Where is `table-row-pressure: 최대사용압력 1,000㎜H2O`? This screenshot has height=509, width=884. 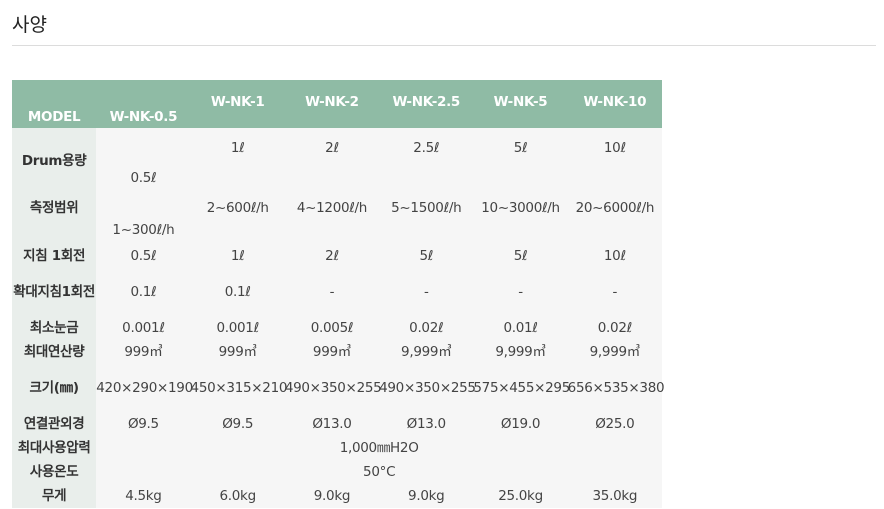
table-row-pressure: 최대사용압력 1,000㎜H2O is located at coordinates (337, 448).